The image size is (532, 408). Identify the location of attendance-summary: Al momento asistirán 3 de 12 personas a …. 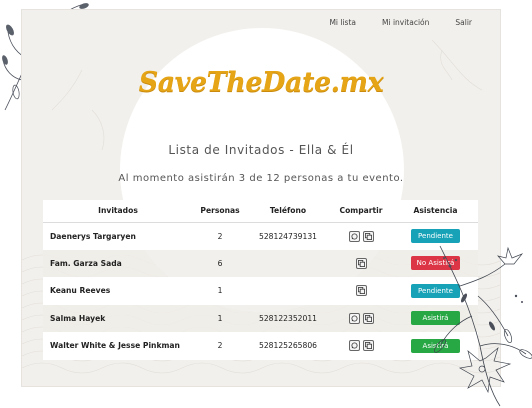
(261, 178).